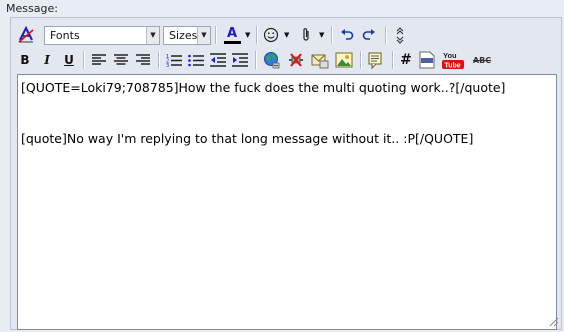 The width and height of the screenshot is (564, 332). I want to click on text-color-swatch, so click(232, 42).